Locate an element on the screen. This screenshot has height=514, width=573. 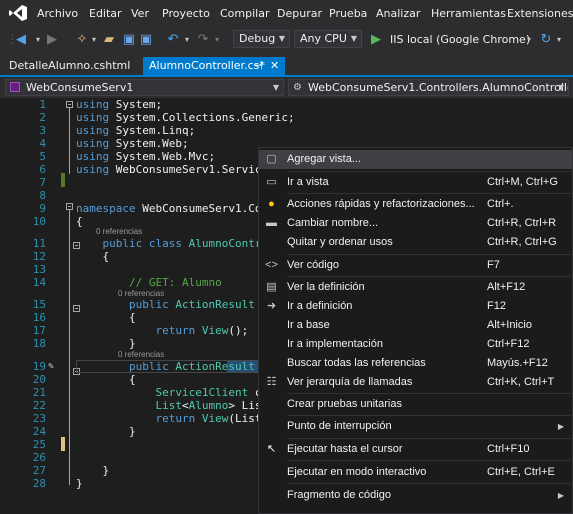
tab-alumnocontroller: AlumnoController.cs* ⊣ ✕ is located at coordinates (214, 67).